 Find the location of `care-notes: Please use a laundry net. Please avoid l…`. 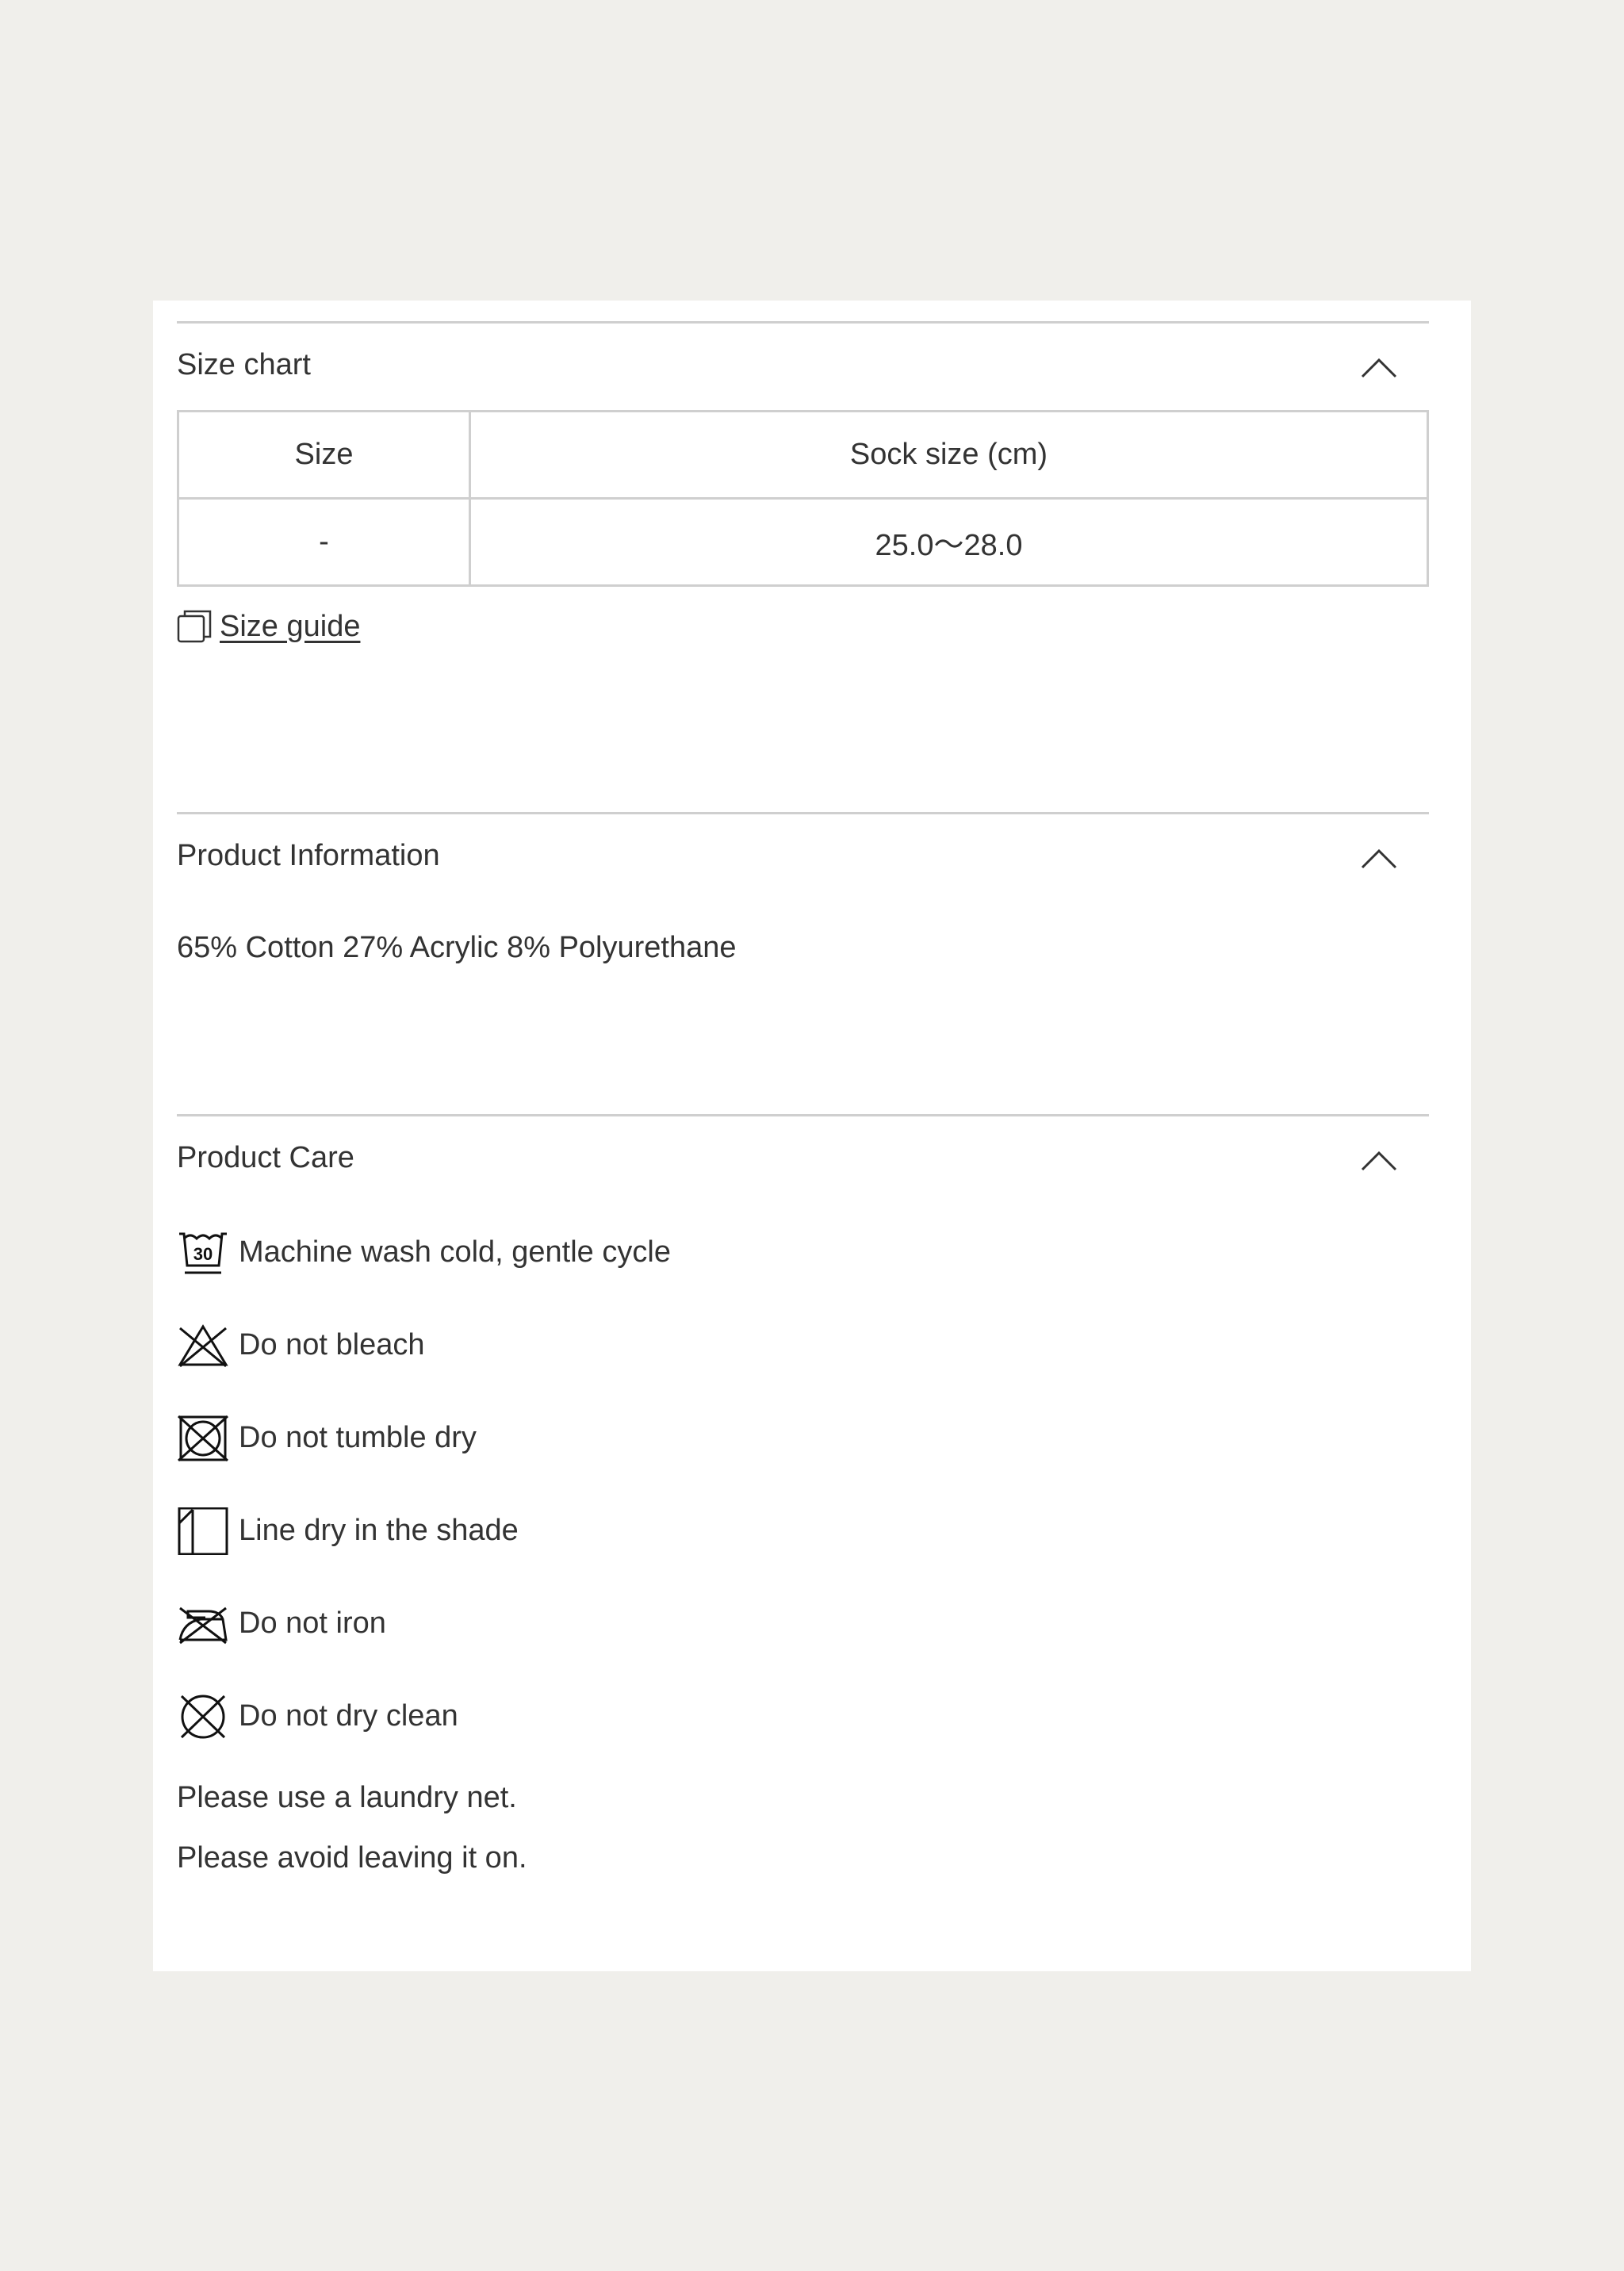

care-notes: Please use a laundry net. Please avoid l… is located at coordinates (803, 1827).